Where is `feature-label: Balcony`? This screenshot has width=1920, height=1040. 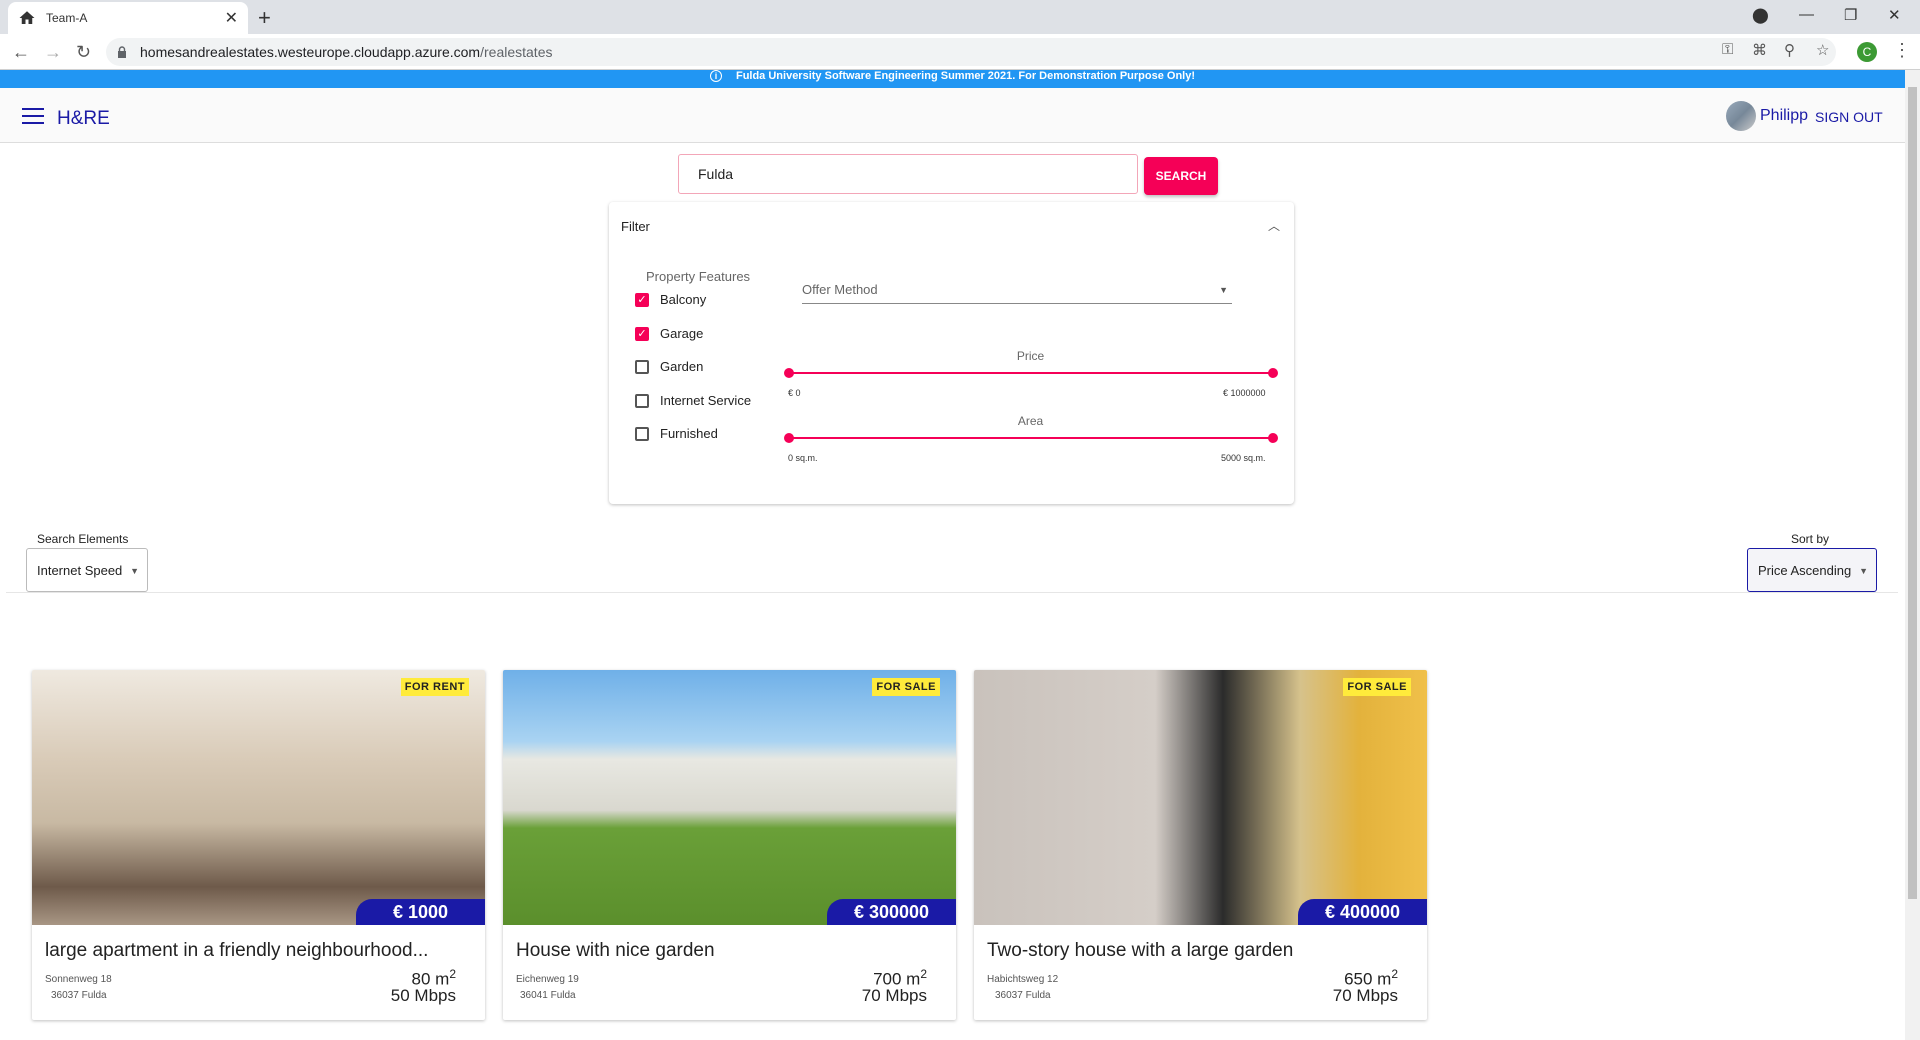 feature-label: Balcony is located at coordinates (683, 299).